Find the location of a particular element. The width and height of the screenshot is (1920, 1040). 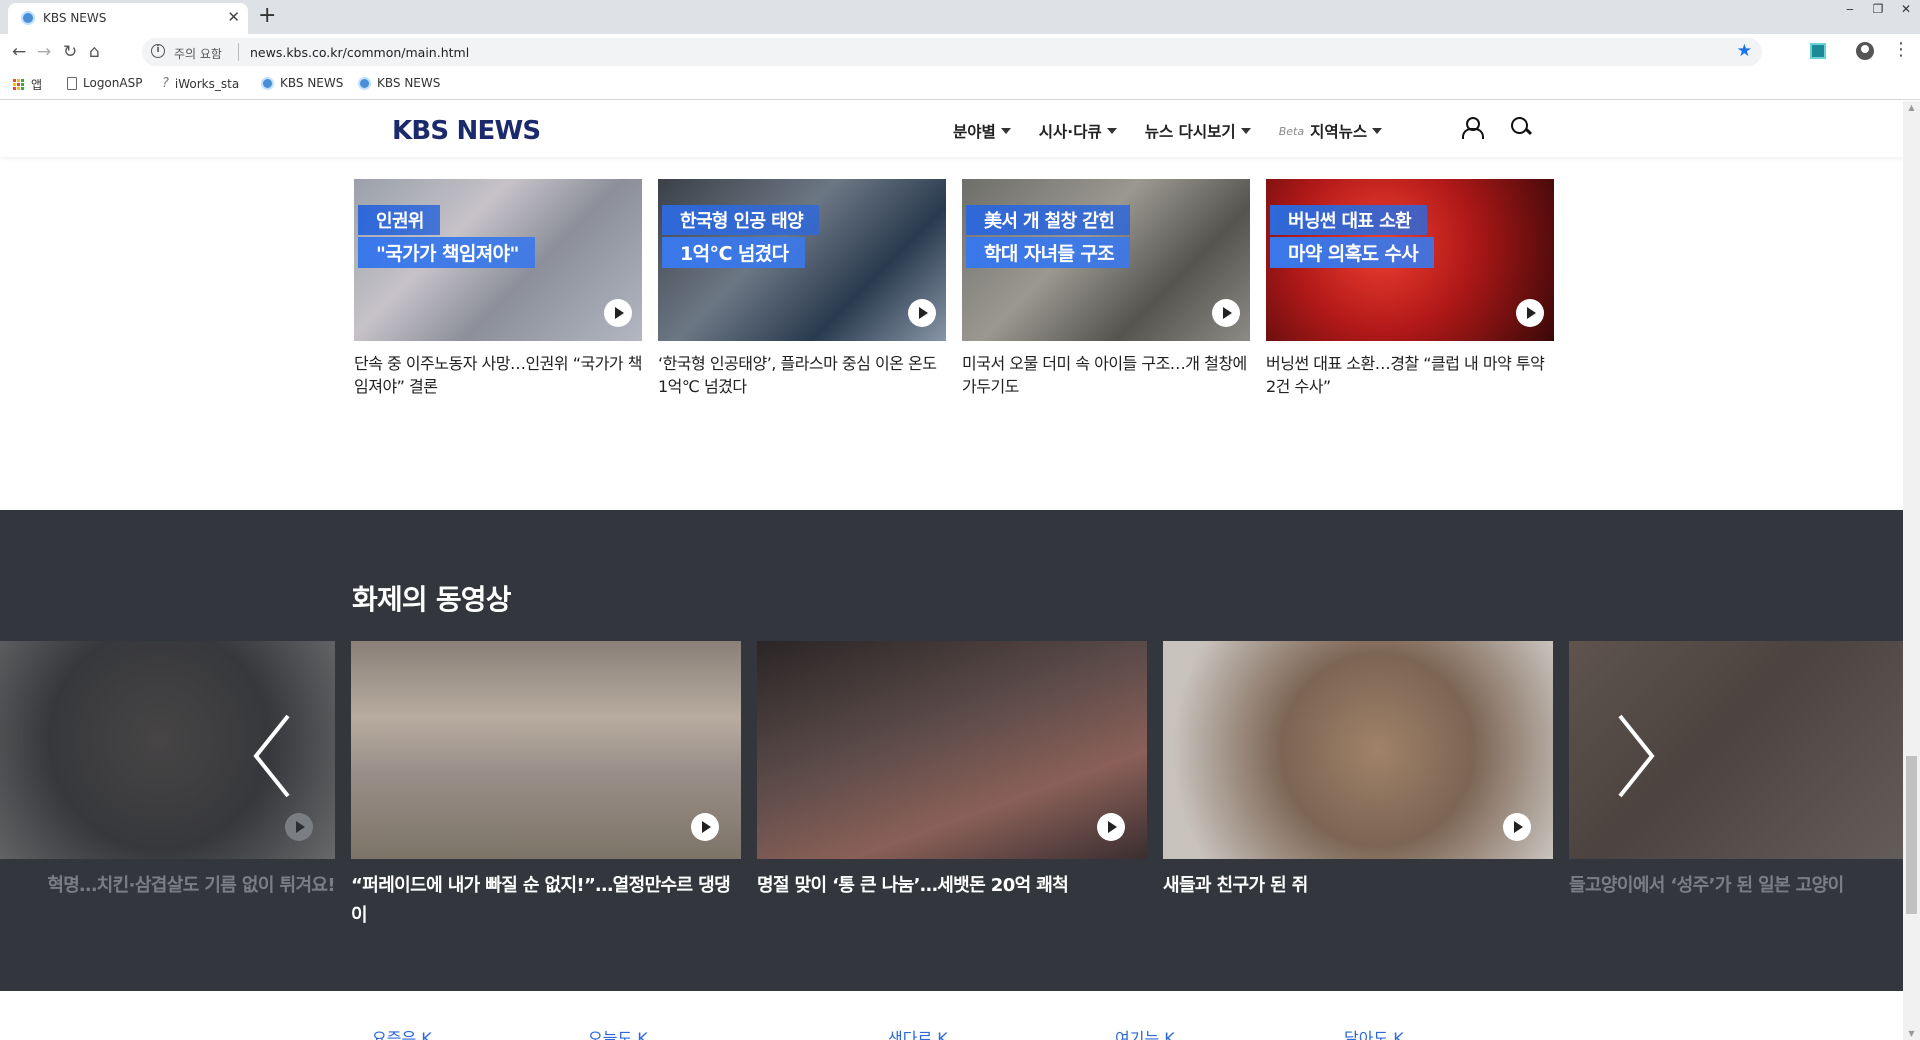

info-icon: i is located at coordinates (158, 51).